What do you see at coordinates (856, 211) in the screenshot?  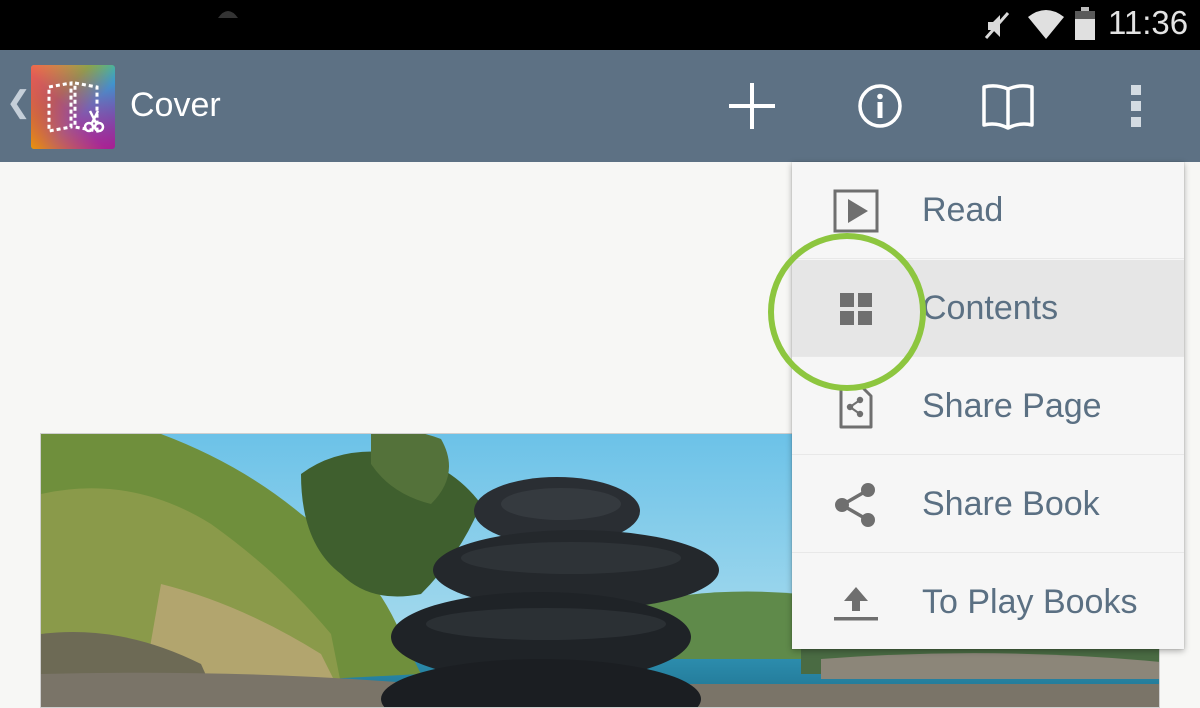 I see `play-icon` at bounding box center [856, 211].